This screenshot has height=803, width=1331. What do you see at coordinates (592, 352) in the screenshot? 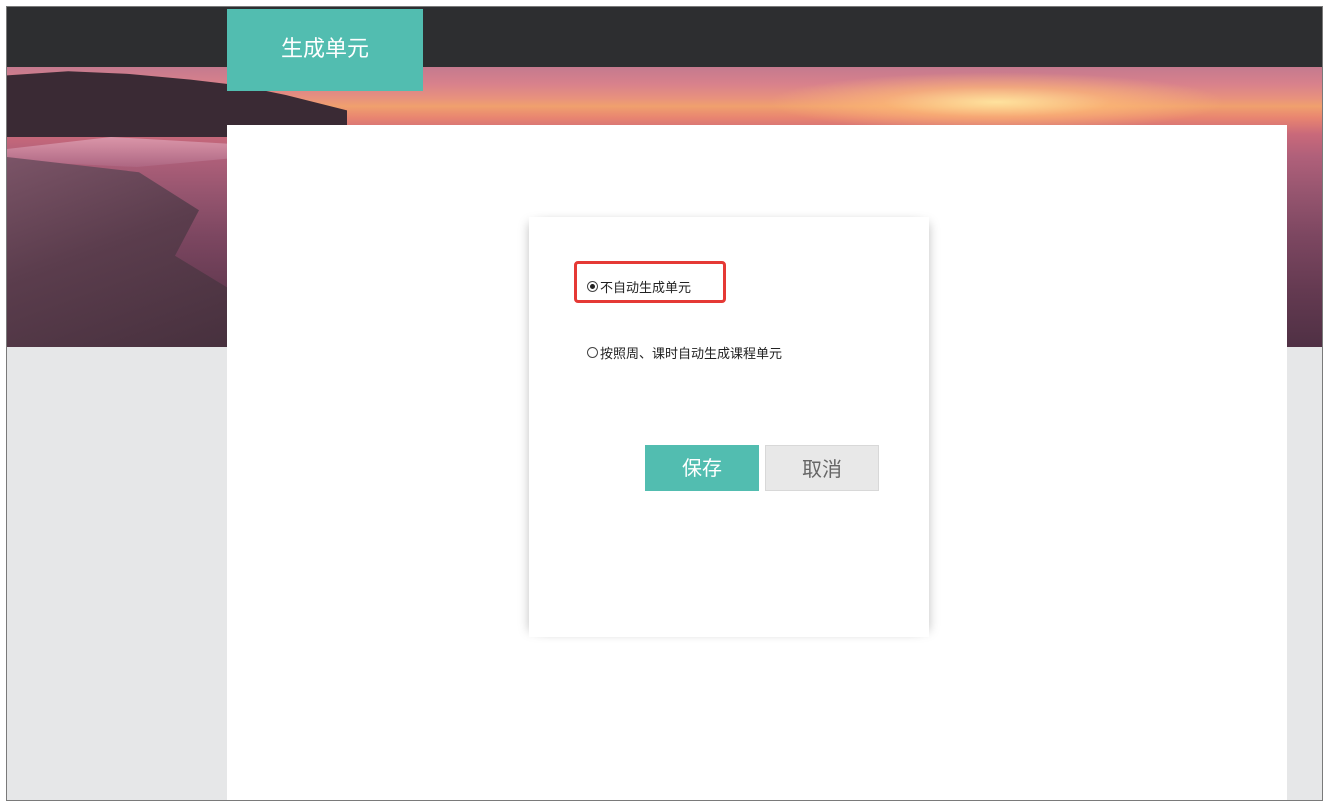
I see `radio-unselected-icon` at bounding box center [592, 352].